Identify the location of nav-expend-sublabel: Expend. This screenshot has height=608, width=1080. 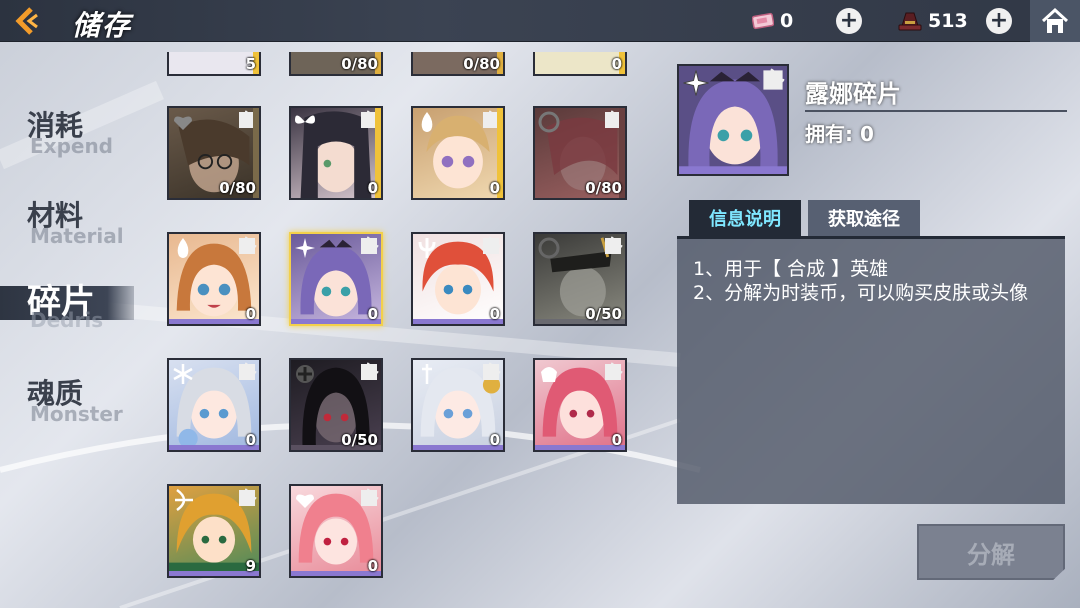
(71, 146).